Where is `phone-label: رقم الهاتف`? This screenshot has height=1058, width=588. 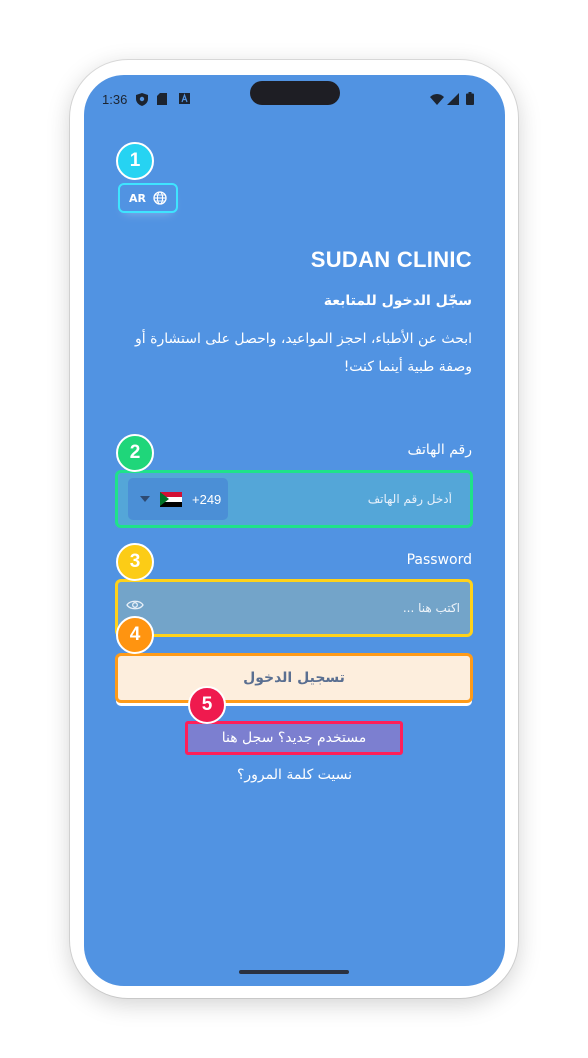
phone-label: رقم الهاتف is located at coordinates (439, 450).